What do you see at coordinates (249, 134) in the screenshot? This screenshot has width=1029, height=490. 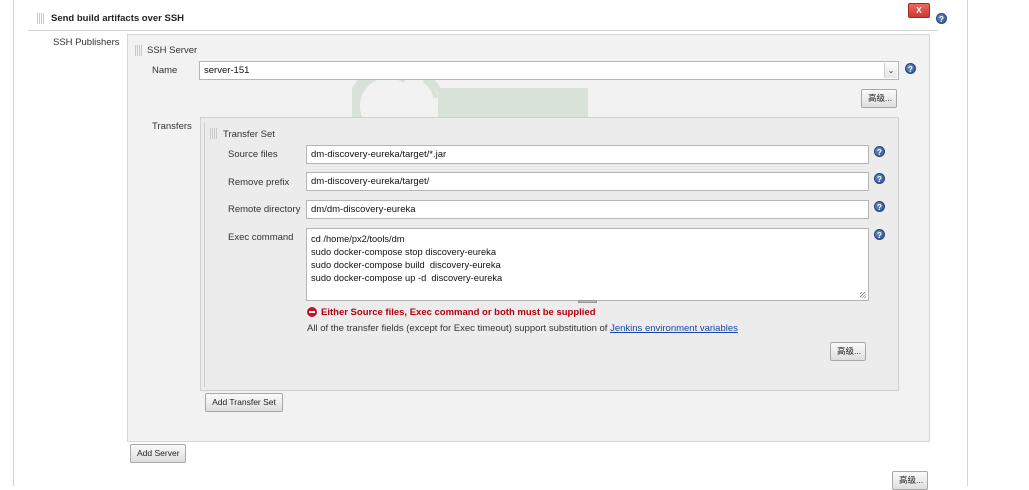 I see `transfer-set-header: Transfer Set` at bounding box center [249, 134].